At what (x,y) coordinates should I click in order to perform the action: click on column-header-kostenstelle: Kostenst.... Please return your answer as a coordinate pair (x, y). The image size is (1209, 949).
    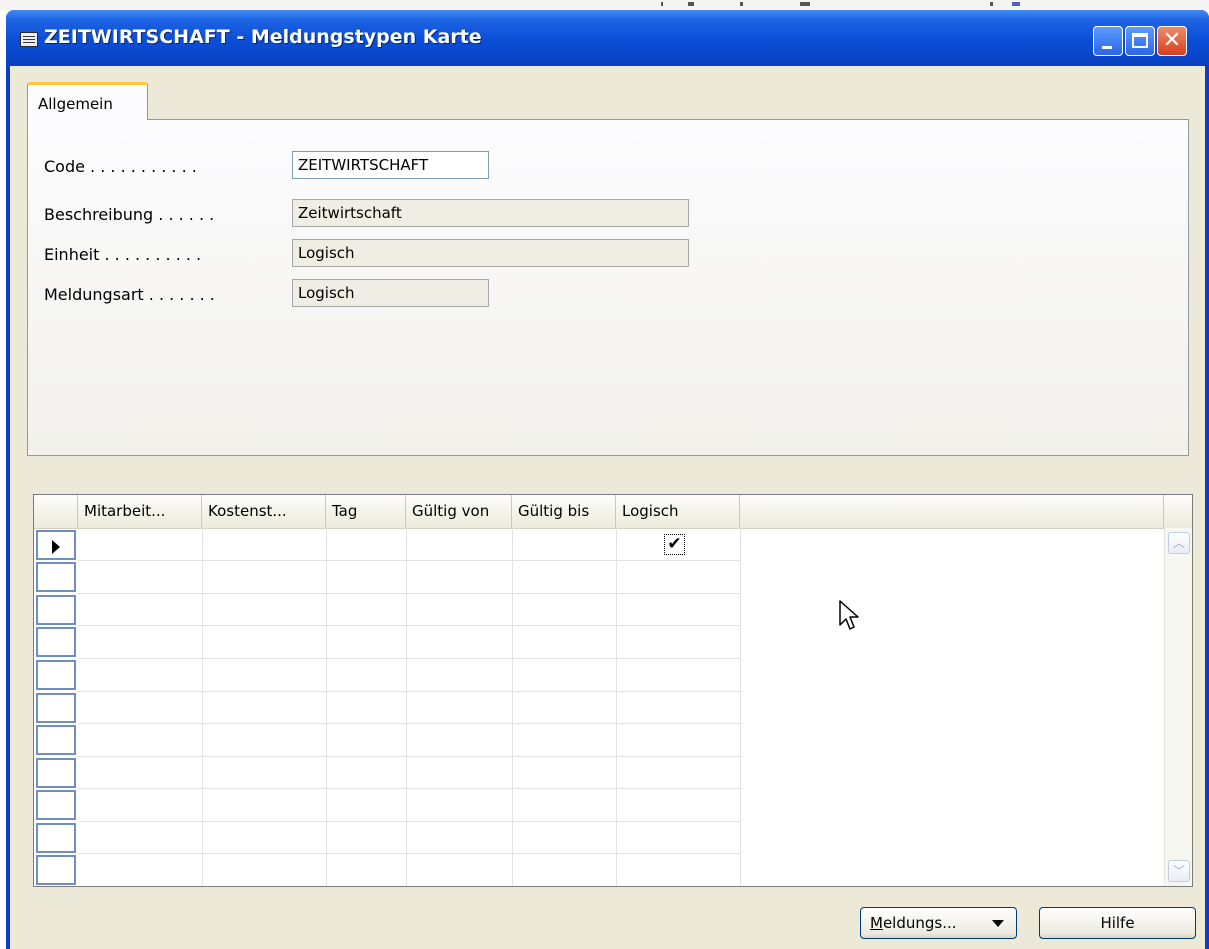
    Looking at the image, I should click on (264, 511).